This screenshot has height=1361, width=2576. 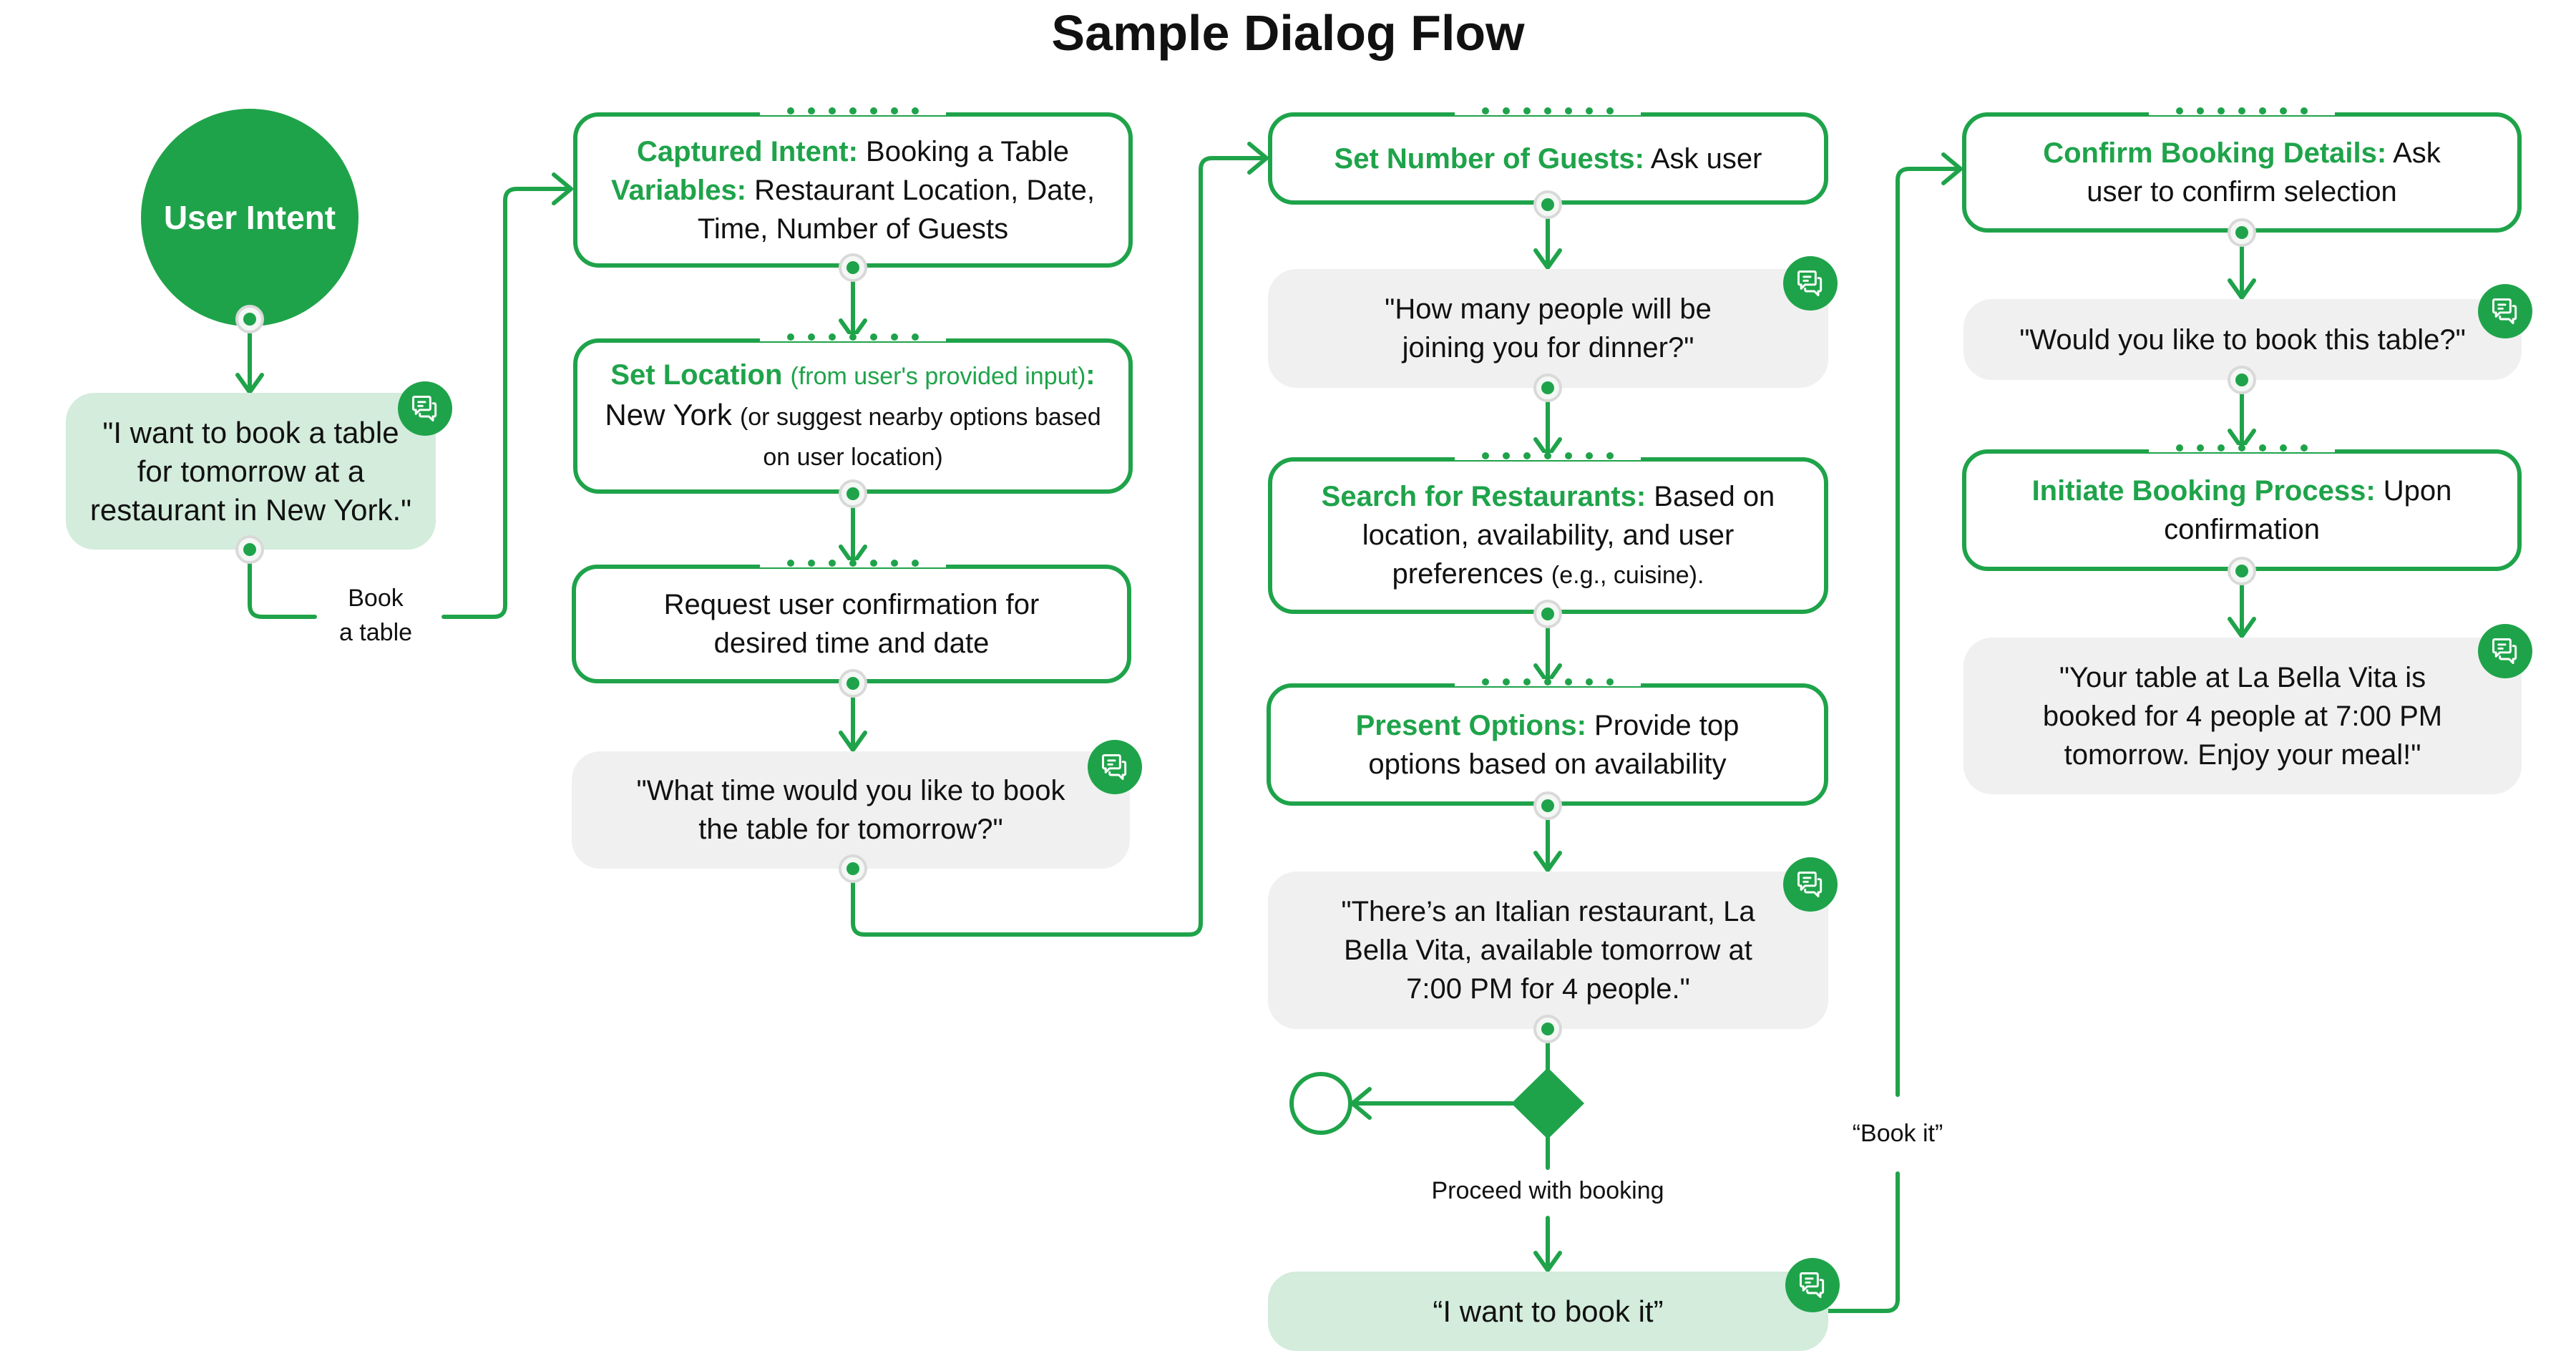 I want to click on search-key: Search for Restaurants:, so click(x=1483, y=496).